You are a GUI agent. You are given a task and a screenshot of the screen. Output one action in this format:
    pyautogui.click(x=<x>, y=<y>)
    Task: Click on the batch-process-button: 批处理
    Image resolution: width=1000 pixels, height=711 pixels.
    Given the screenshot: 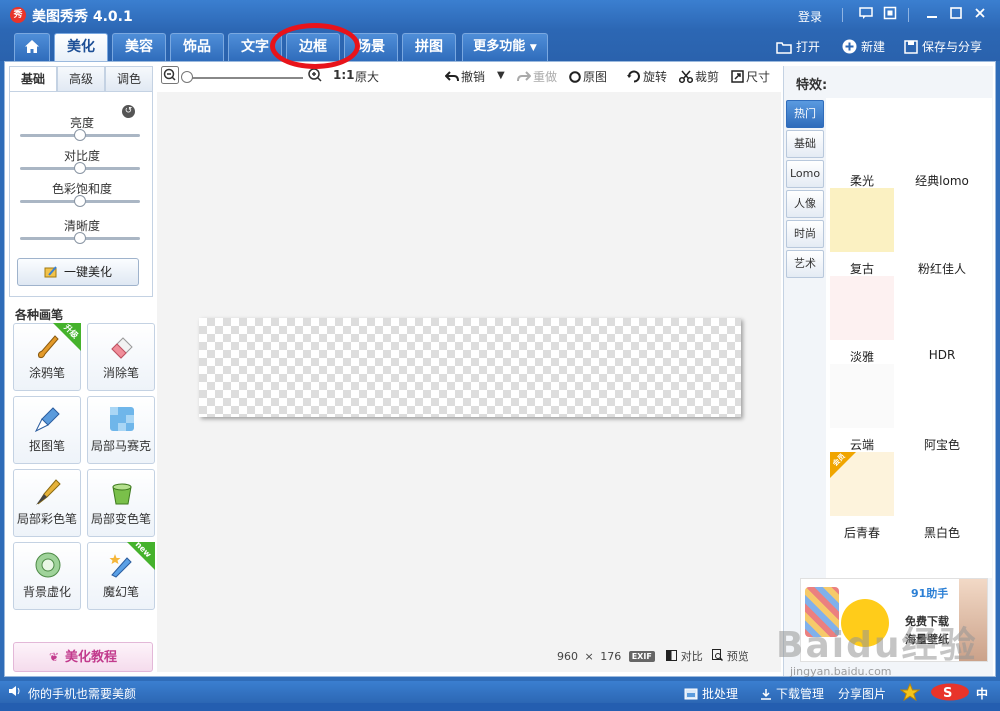 What is the action you would take?
    pyautogui.click(x=711, y=693)
    